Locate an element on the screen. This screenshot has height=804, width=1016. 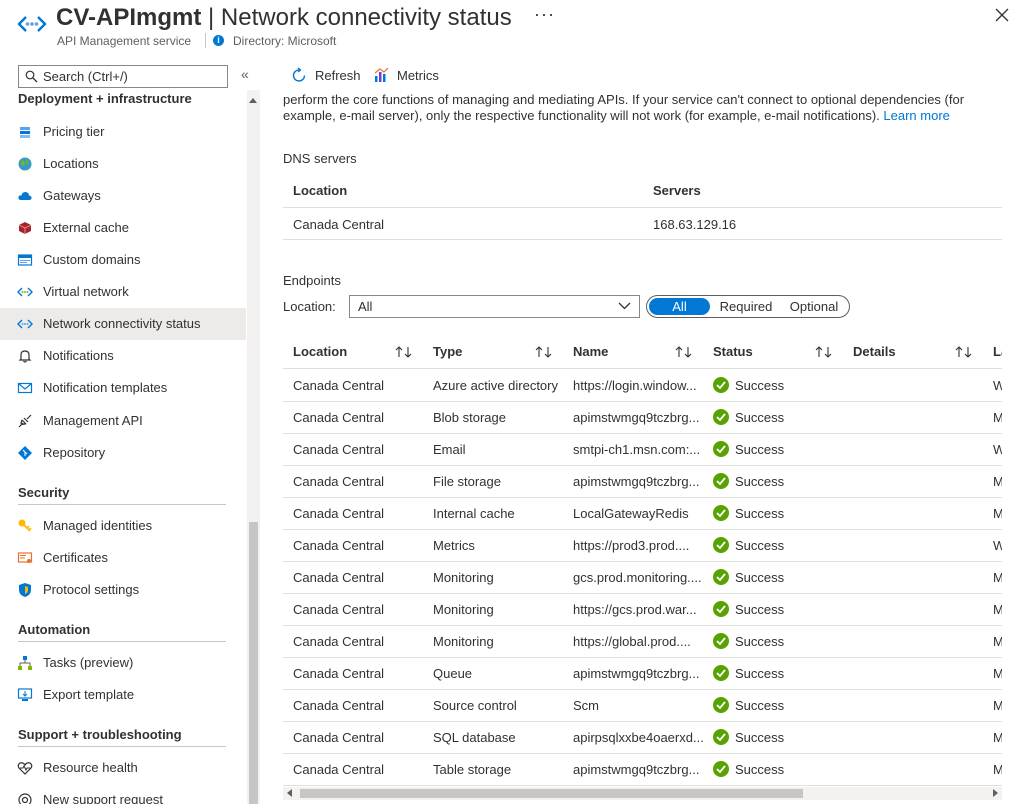
table-horizontal-scrollbar is located at coordinates (642, 793).